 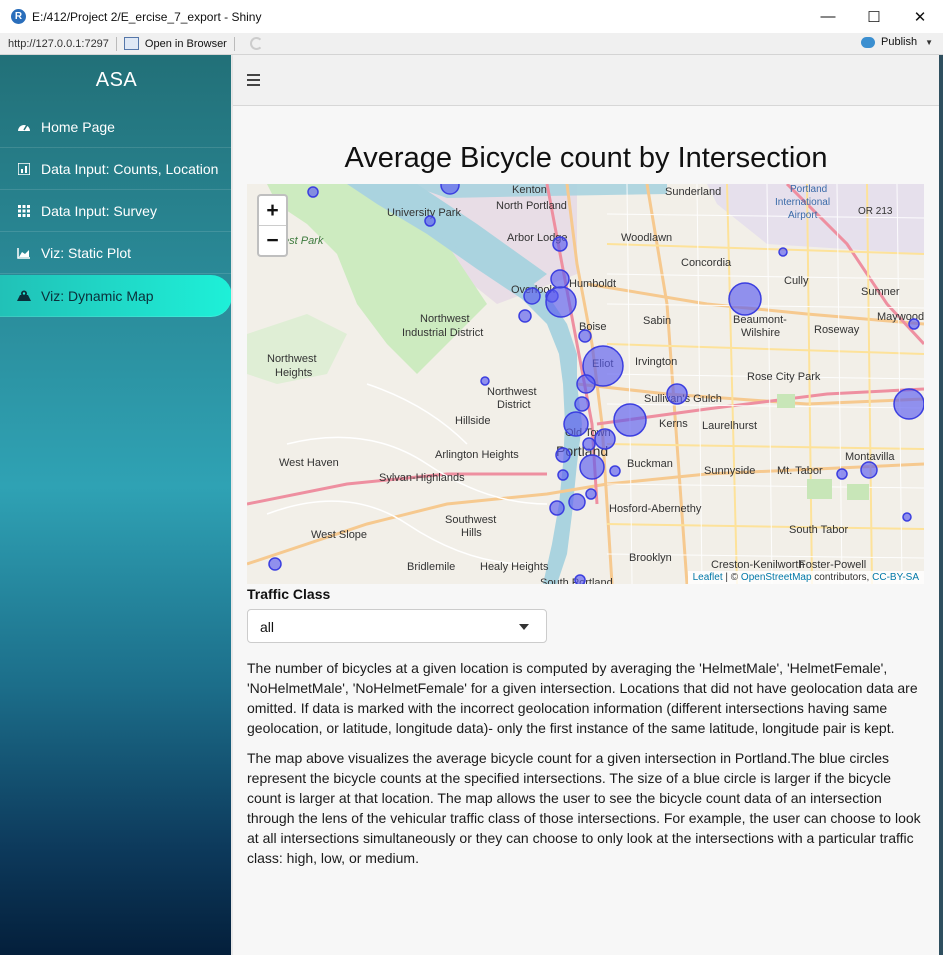 I want to click on map-label: Rose City Park, so click(x=784, y=377).